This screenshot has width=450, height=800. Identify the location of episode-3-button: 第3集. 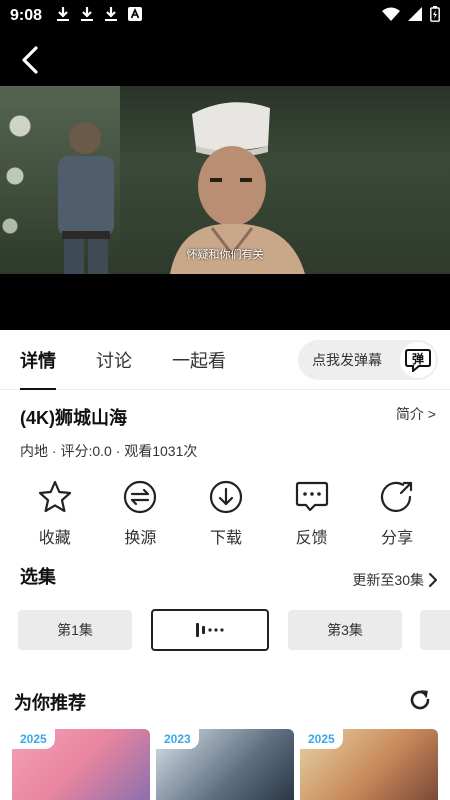
(345, 630).